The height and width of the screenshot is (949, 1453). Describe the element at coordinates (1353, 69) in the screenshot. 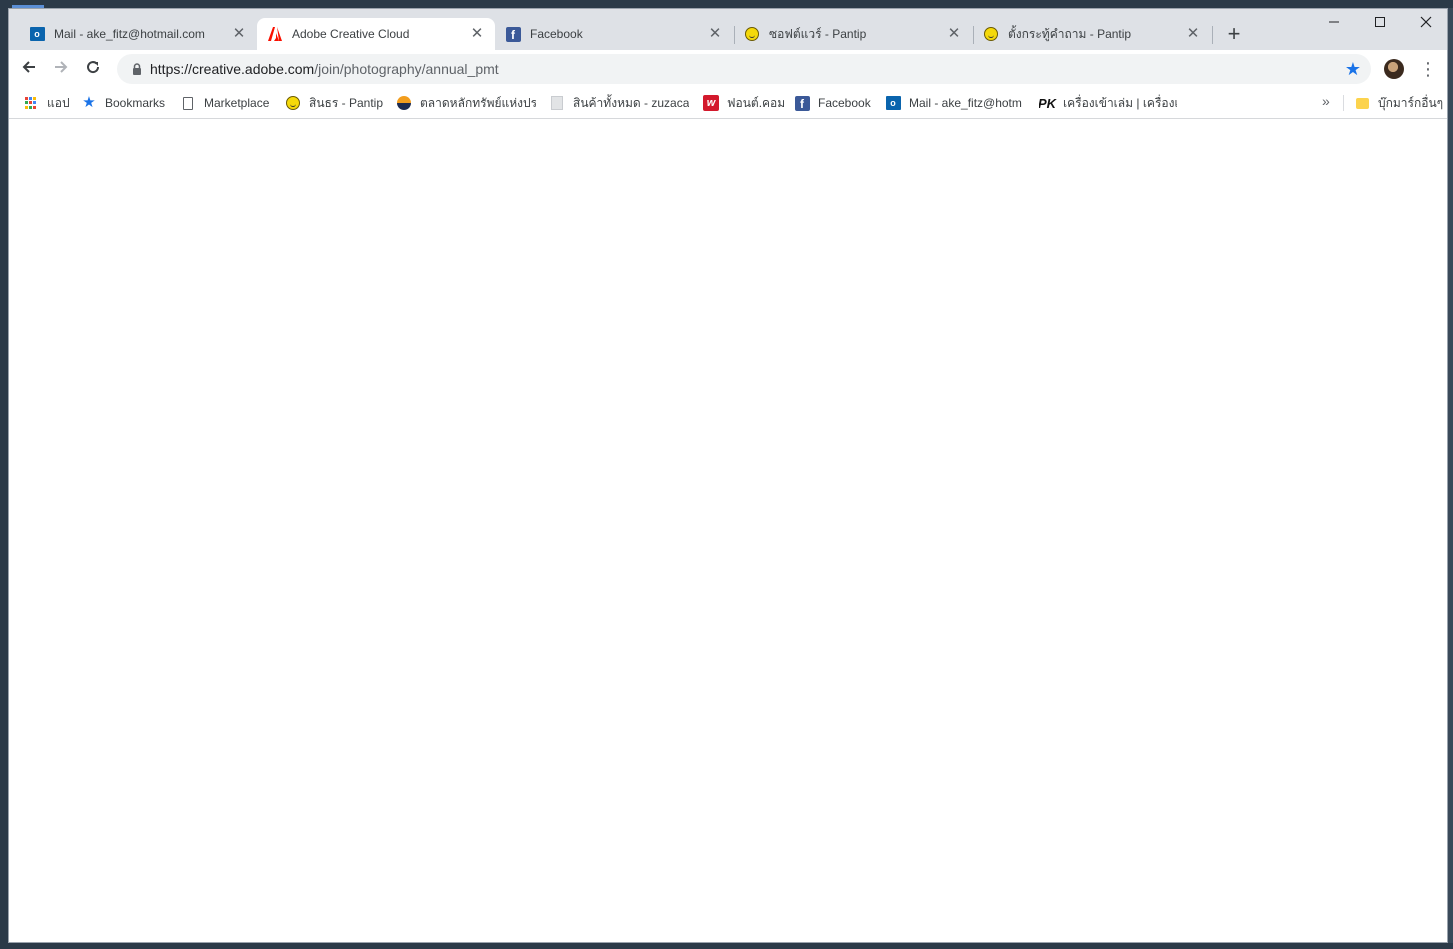

I see `bookmark-star-icon: ★` at that location.